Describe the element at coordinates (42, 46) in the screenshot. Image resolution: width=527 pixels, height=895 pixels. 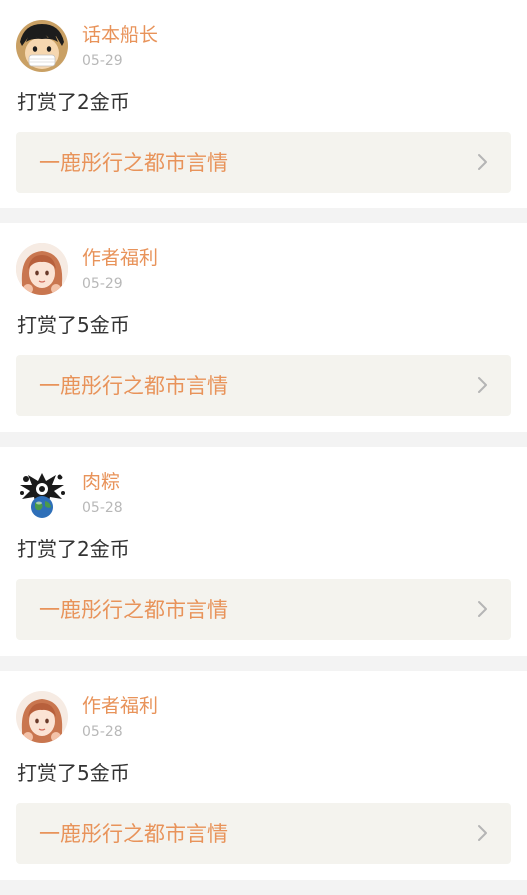
I see `luffy-avatar-icon` at that location.